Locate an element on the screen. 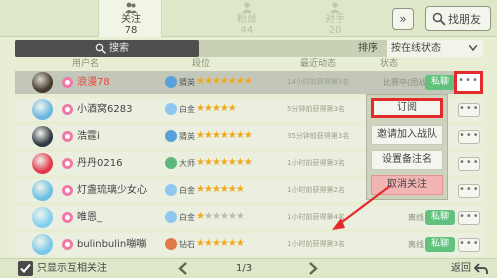 The height and width of the screenshot is (278, 497). rank-name: 钻石 is located at coordinates (187, 244).